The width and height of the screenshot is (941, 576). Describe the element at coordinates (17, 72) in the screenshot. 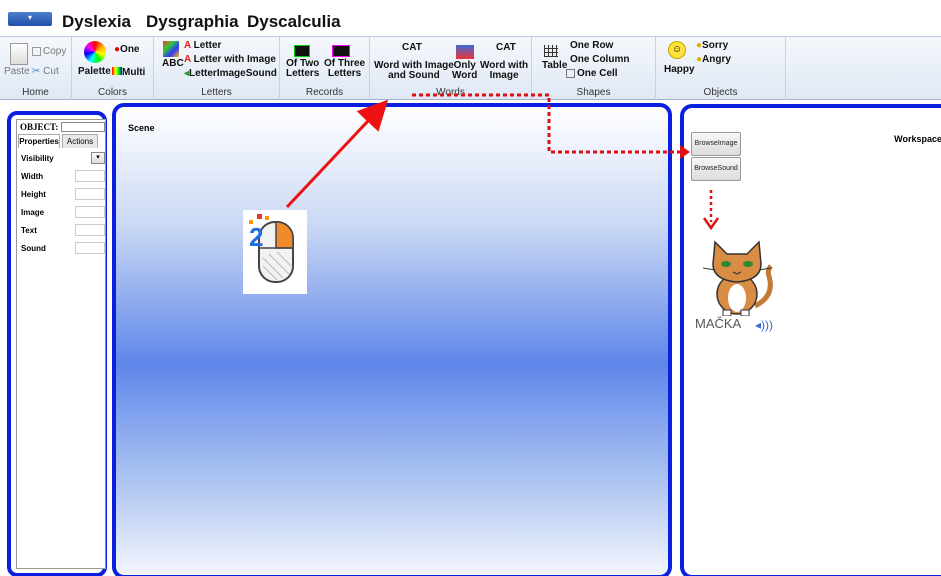

I see `paste-button: Paste` at that location.